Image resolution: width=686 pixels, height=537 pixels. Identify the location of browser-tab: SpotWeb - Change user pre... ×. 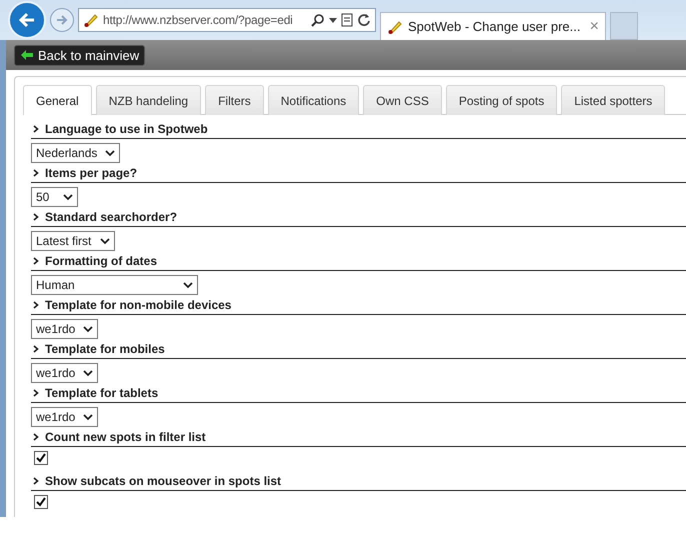
(493, 26).